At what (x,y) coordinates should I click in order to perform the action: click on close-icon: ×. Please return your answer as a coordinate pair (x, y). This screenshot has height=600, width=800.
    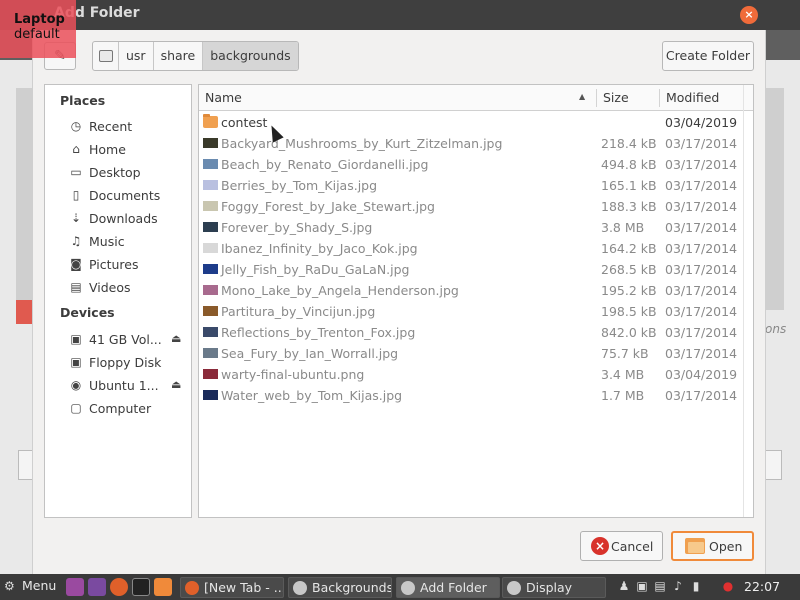
    Looking at the image, I should click on (749, 14).